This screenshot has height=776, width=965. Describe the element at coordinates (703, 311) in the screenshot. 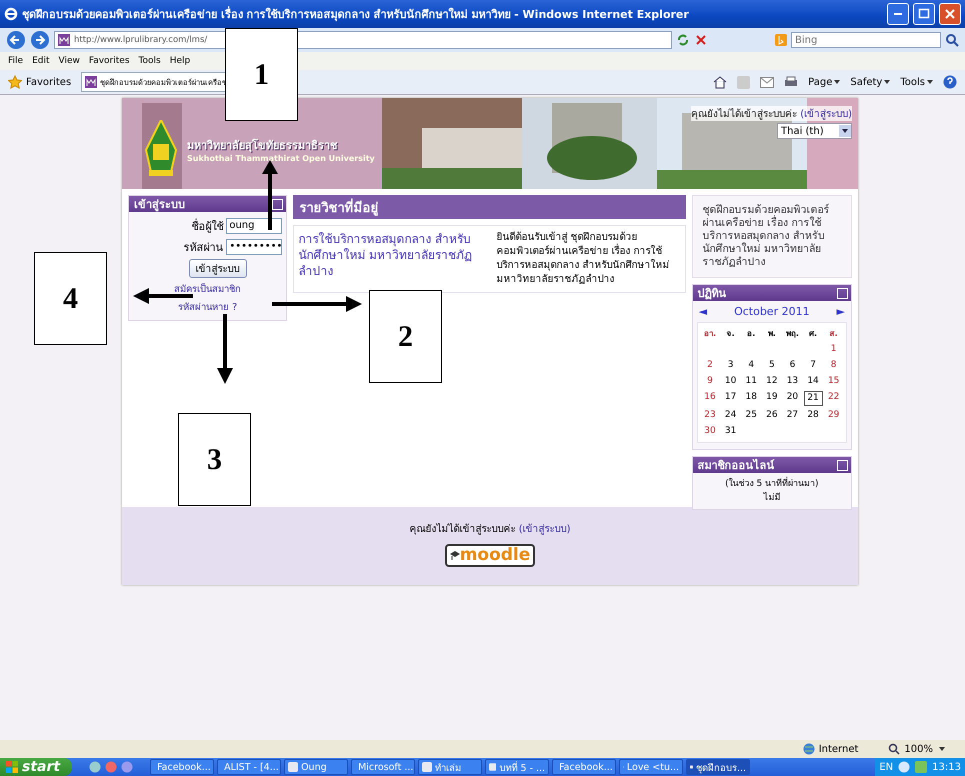

I see `previous-month-link: ◄` at that location.